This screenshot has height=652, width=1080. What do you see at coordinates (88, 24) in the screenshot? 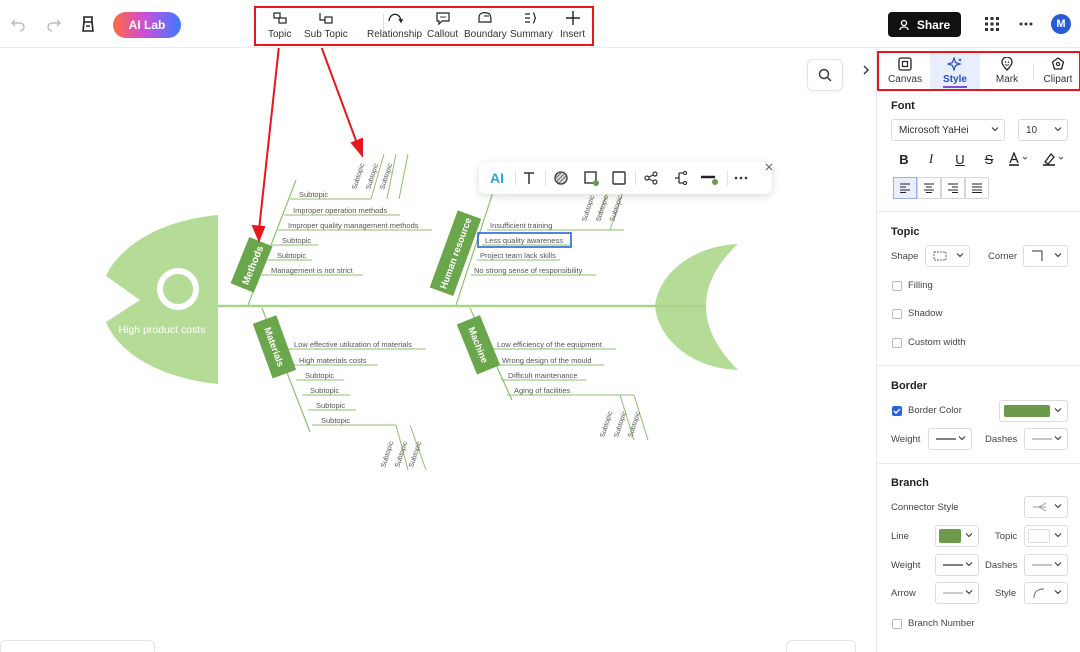
I see `format-painter-icon` at bounding box center [88, 24].